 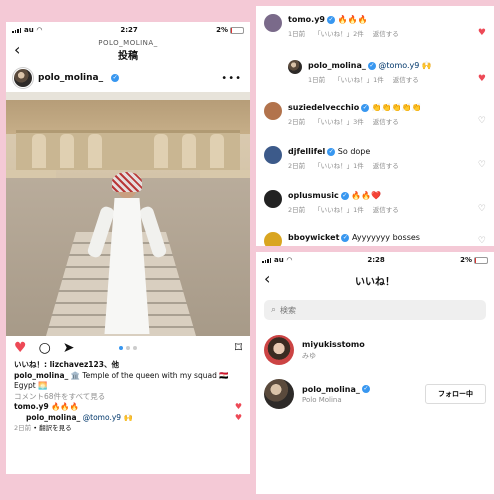 I want to click on comment-text: Ayyyyyyy bosses, so click(x=385, y=237).